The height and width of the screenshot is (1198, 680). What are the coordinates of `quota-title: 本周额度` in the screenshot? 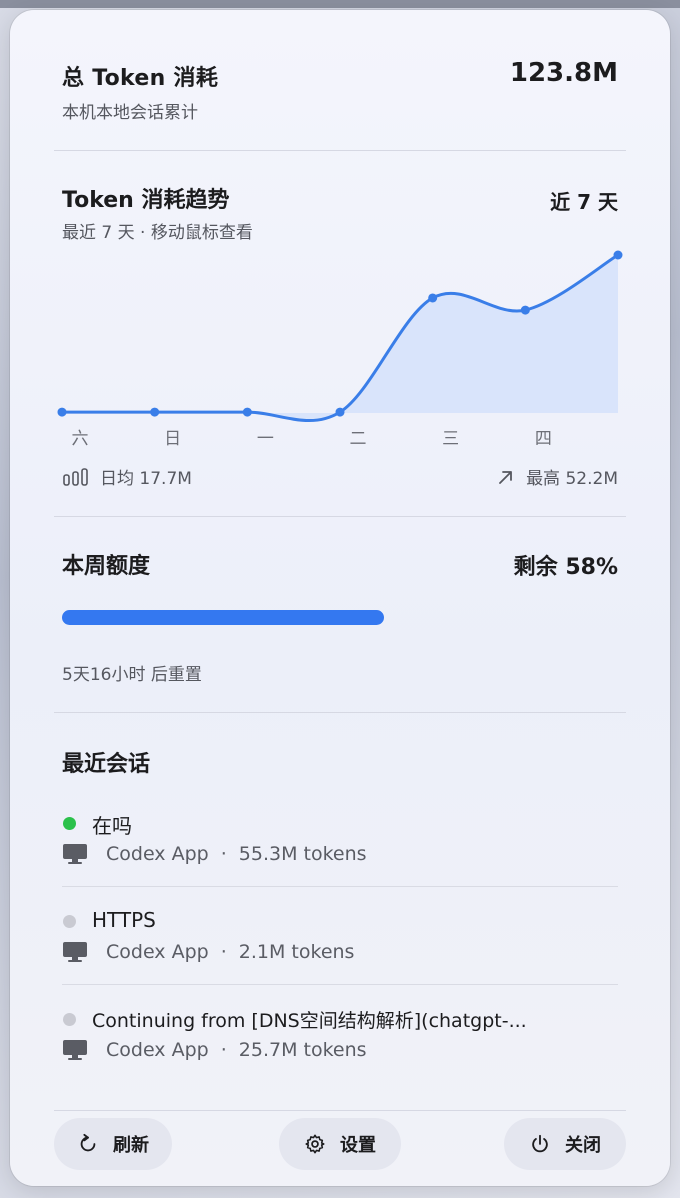 It's located at (106, 566).